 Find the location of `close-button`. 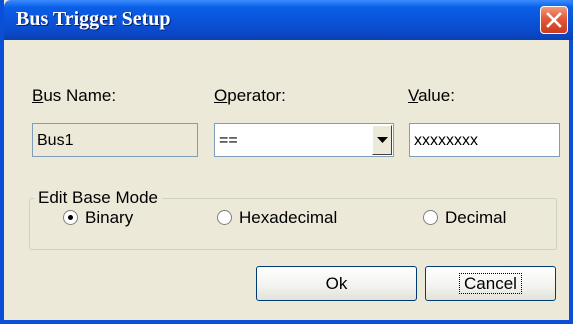

close-button is located at coordinates (554, 20).